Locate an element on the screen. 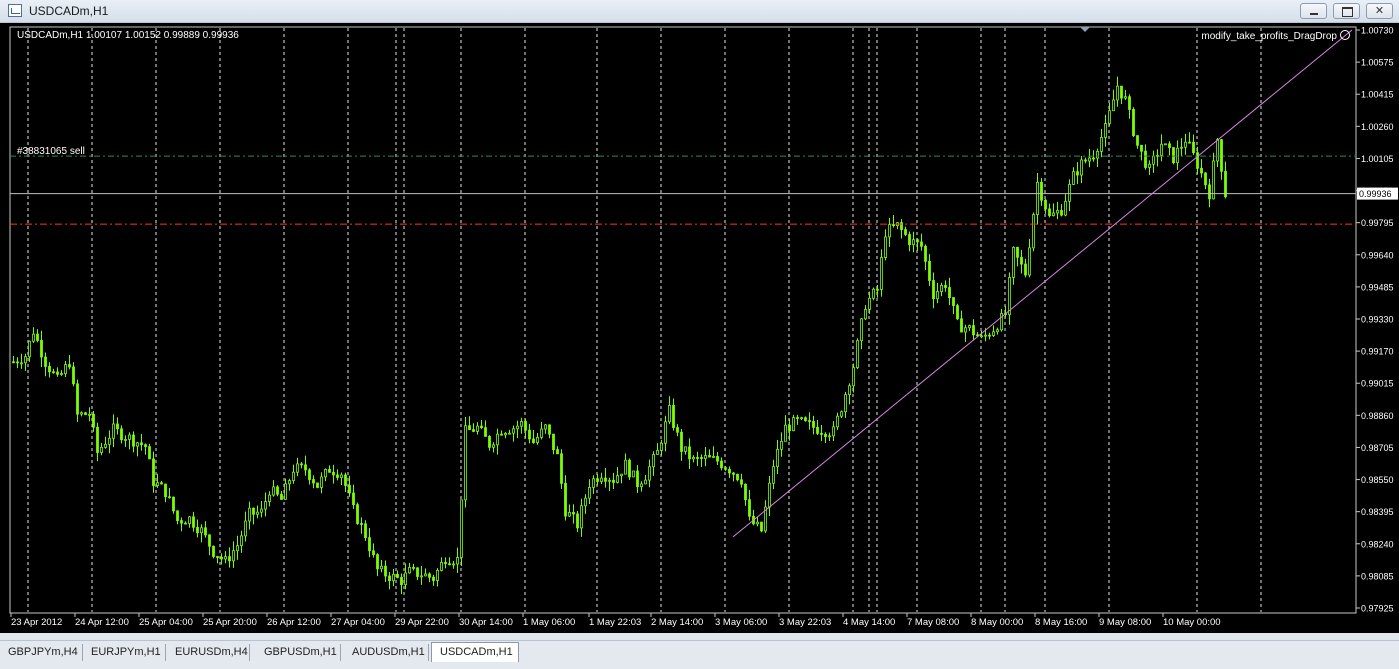 The image size is (1399, 669). x-tick-label: 3 May 22:03 is located at coordinates (805, 622).